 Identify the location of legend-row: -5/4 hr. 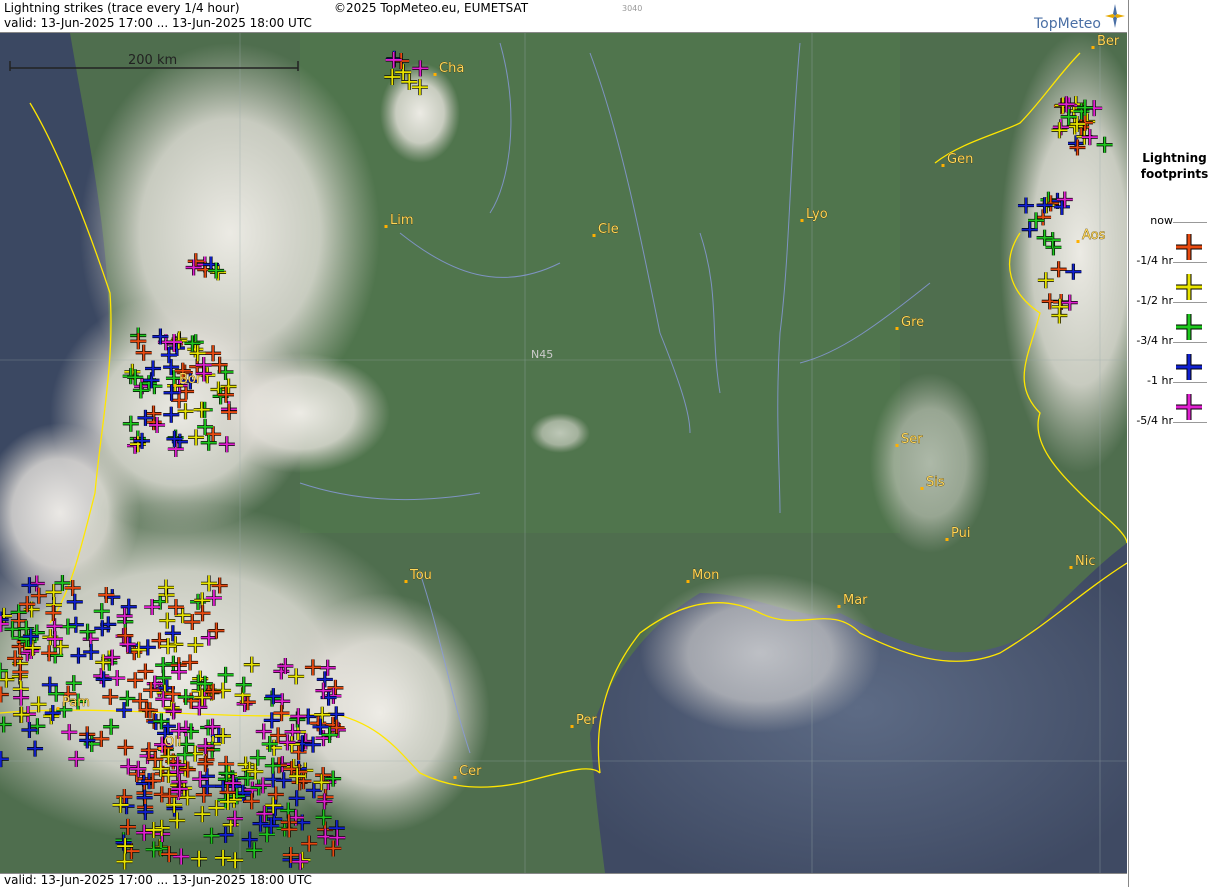
(1174, 438).